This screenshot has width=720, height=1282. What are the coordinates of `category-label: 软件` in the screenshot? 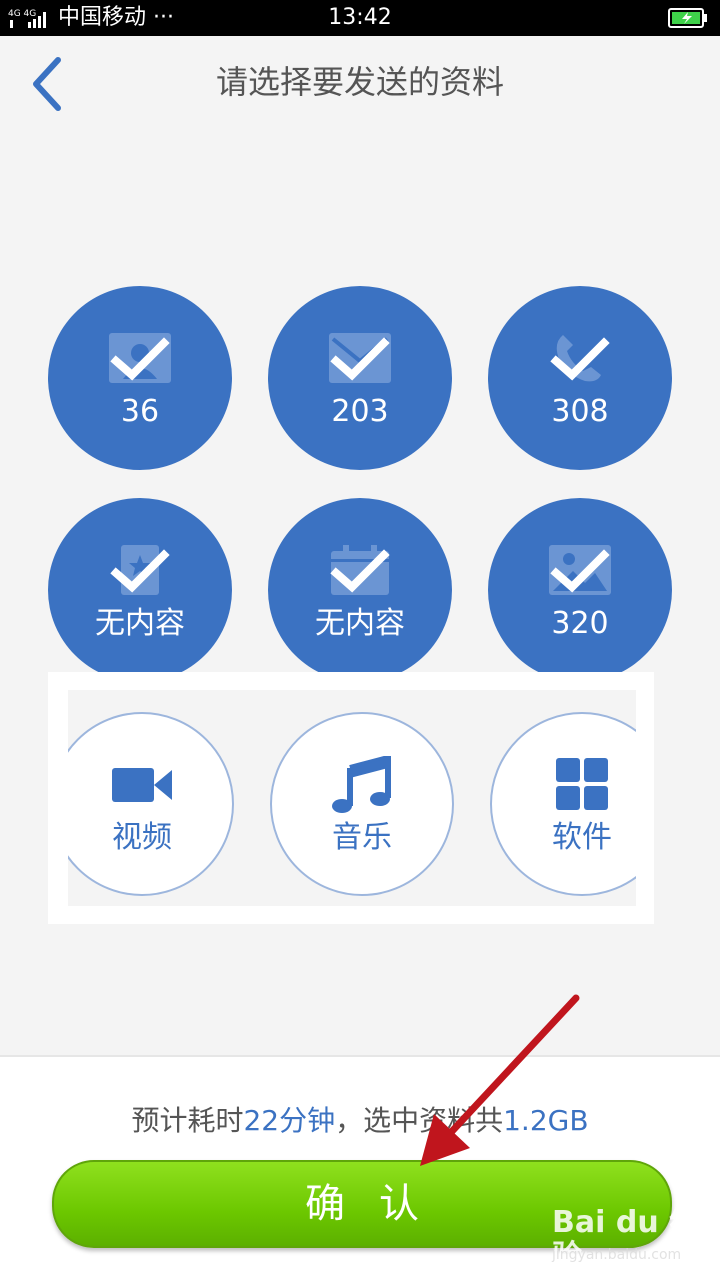 It's located at (582, 837).